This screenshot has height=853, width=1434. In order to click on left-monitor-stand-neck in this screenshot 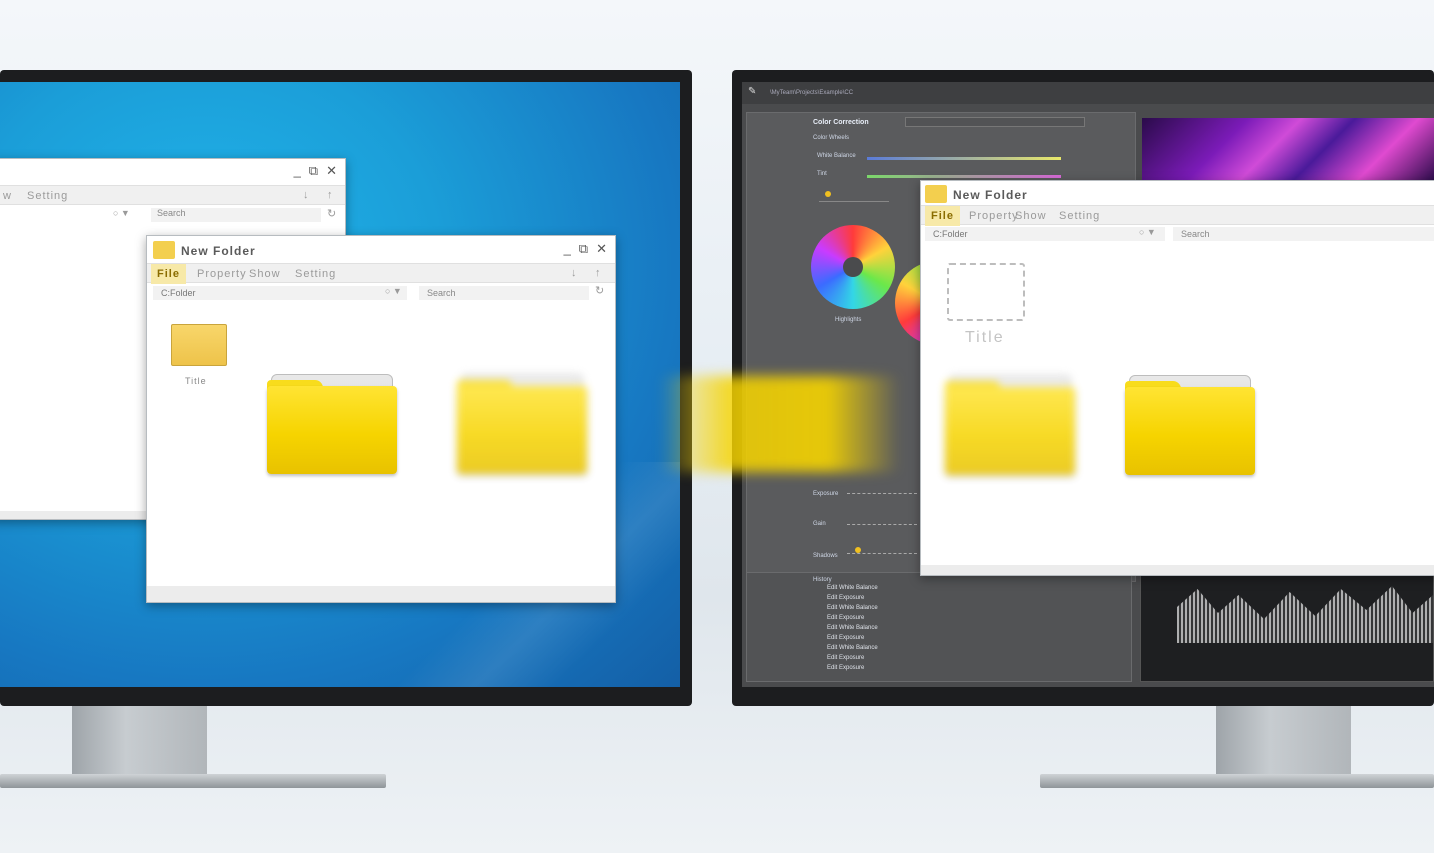, I will do `click(139, 741)`.